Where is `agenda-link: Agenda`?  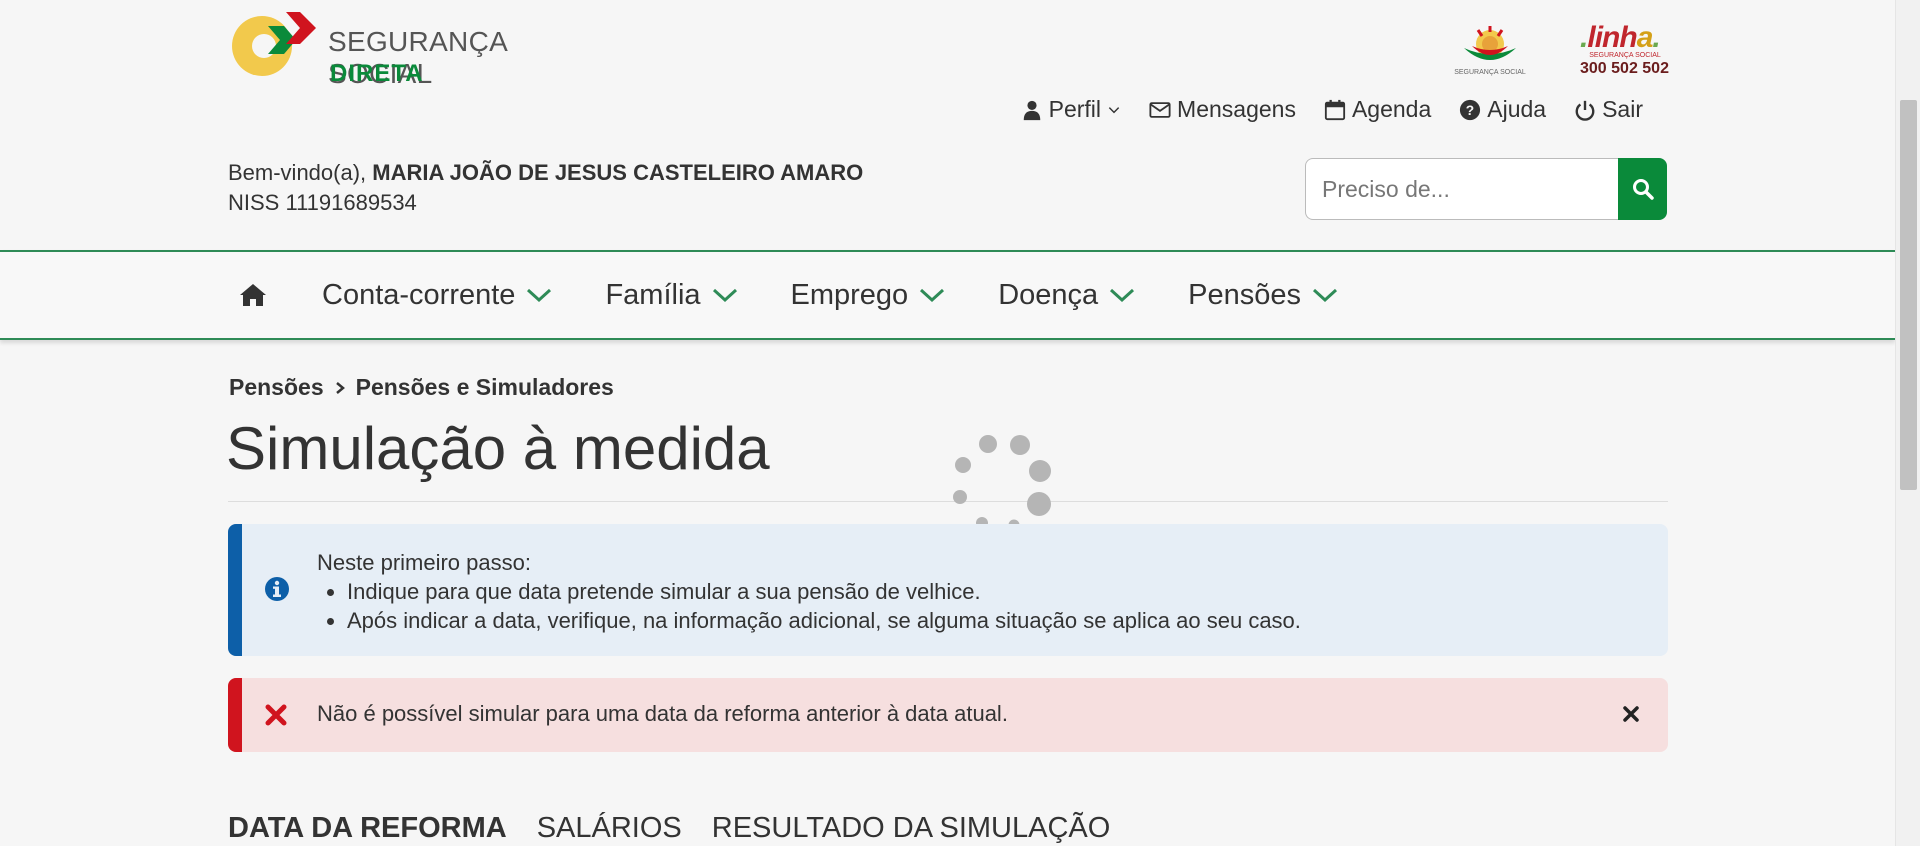
agenda-link: Agenda is located at coordinates (1377, 109).